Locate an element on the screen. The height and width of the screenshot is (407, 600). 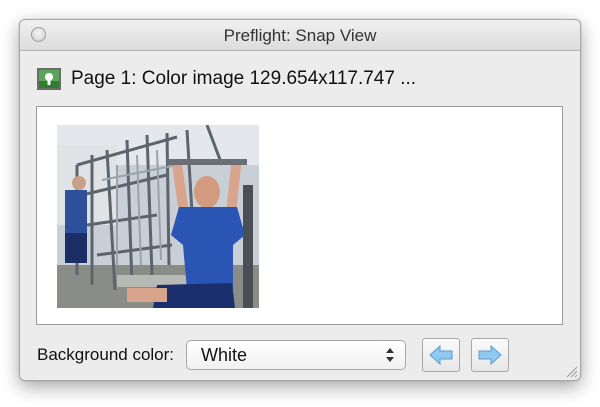
left-arrow-icon is located at coordinates (441, 355).